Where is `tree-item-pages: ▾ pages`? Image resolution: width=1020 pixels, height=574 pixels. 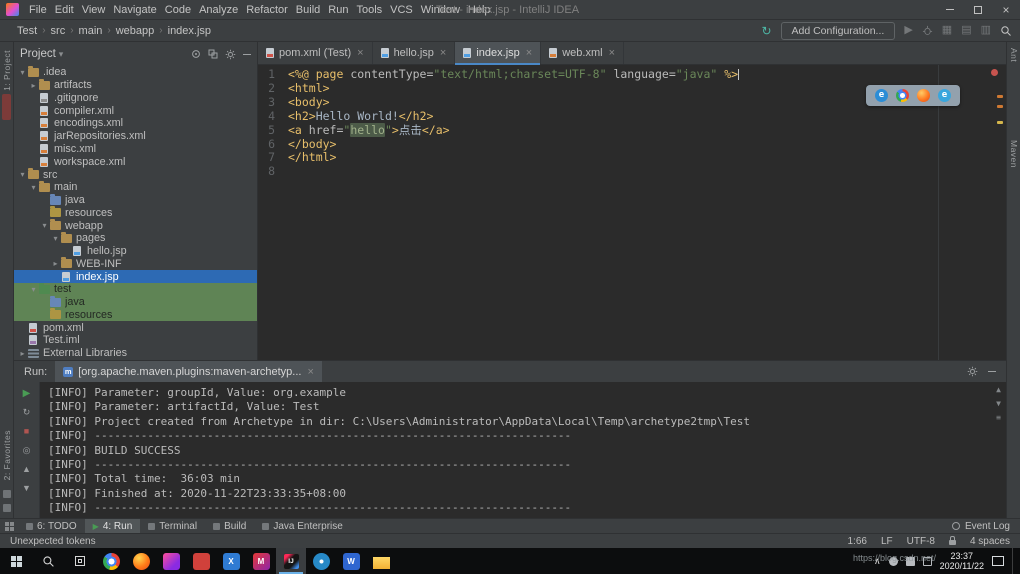
tree-item-pages: ▾ pages is located at coordinates (135, 238).